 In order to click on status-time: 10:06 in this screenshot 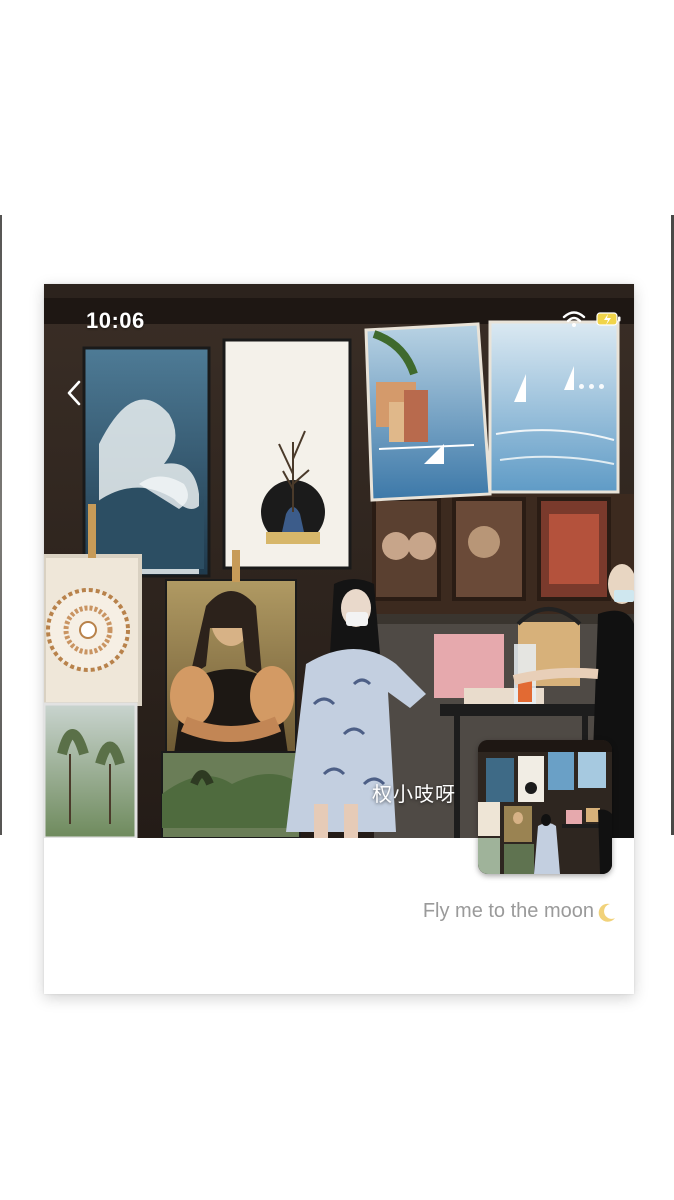, I will do `click(115, 320)`.